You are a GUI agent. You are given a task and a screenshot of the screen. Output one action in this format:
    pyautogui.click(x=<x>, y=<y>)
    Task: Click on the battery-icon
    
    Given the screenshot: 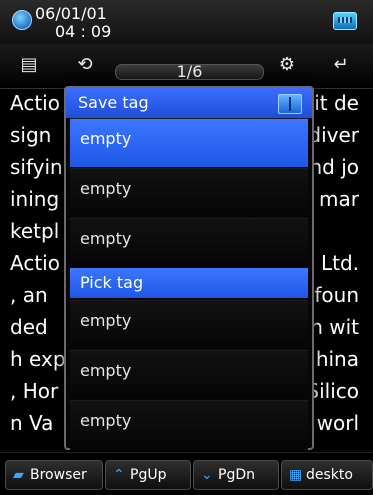 What is the action you would take?
    pyautogui.click(x=345, y=21)
    